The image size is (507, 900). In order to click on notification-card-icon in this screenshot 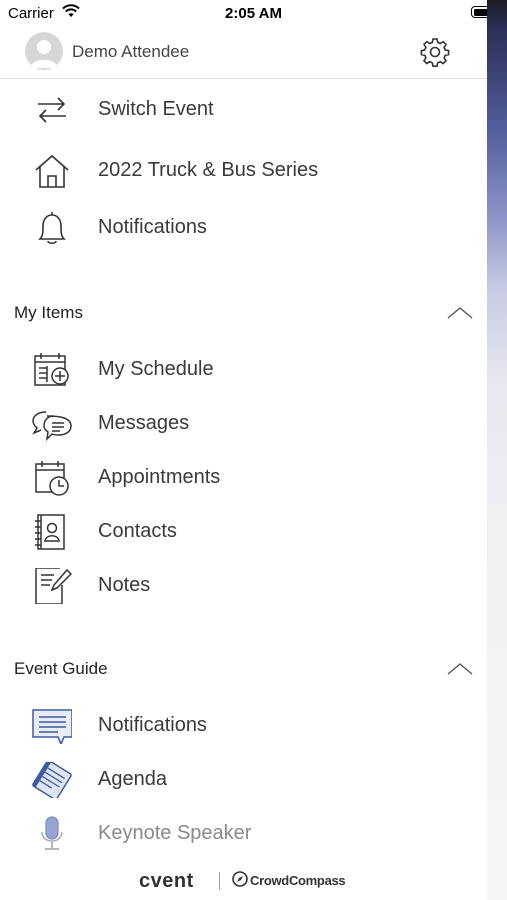, I will do `click(52, 727)`.